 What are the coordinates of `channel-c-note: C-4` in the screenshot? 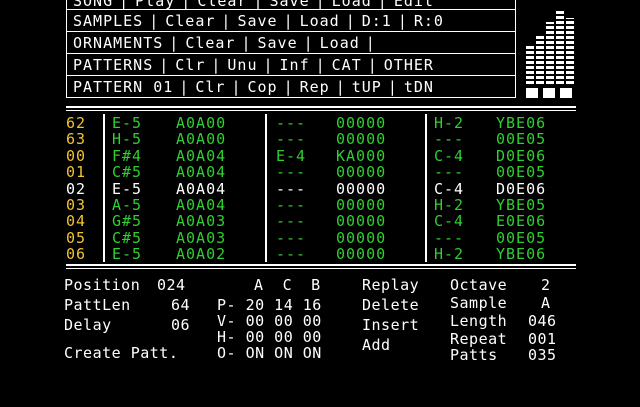 It's located at (449, 155).